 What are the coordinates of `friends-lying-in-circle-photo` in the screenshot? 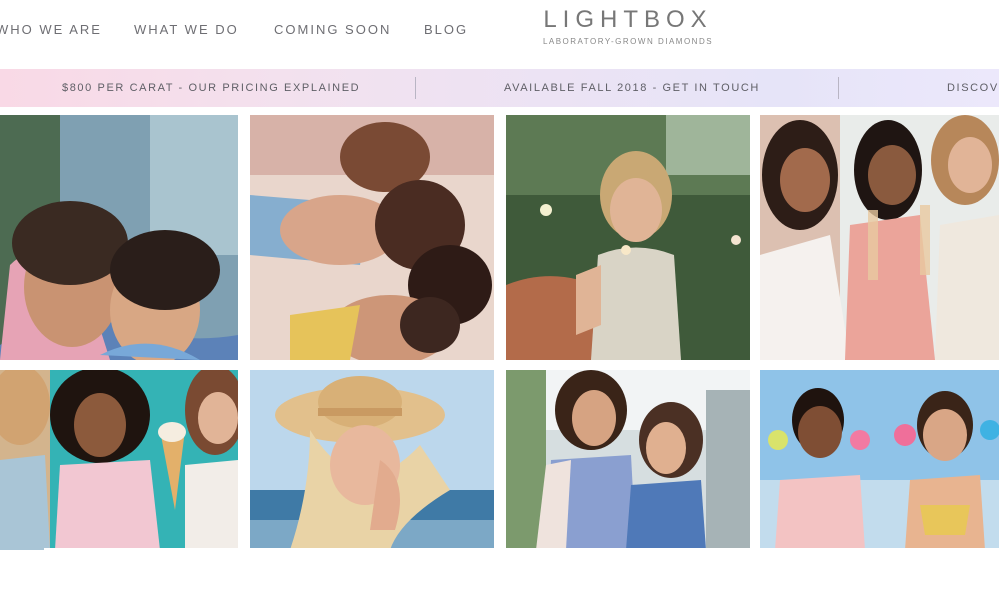 It's located at (372, 237).